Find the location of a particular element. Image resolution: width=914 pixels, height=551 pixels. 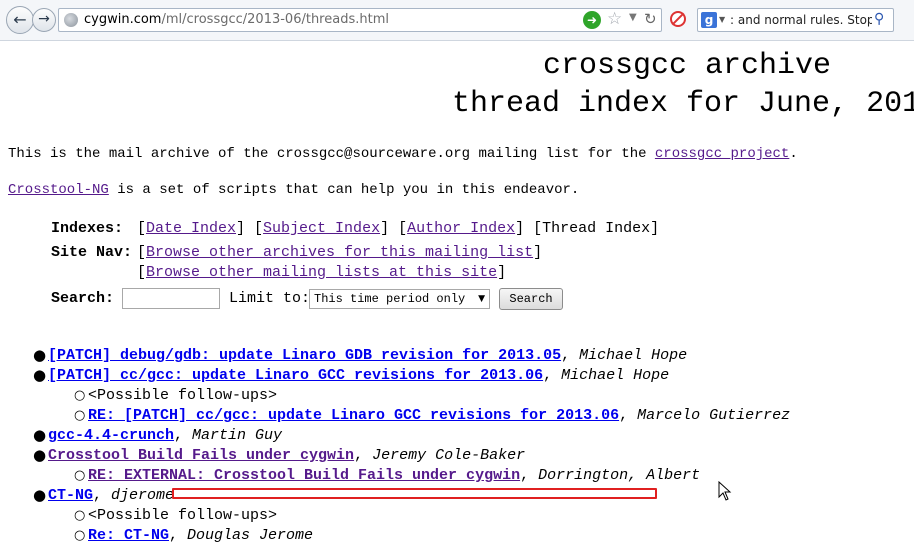

reload-icon: ↻ is located at coordinates (650, 19).